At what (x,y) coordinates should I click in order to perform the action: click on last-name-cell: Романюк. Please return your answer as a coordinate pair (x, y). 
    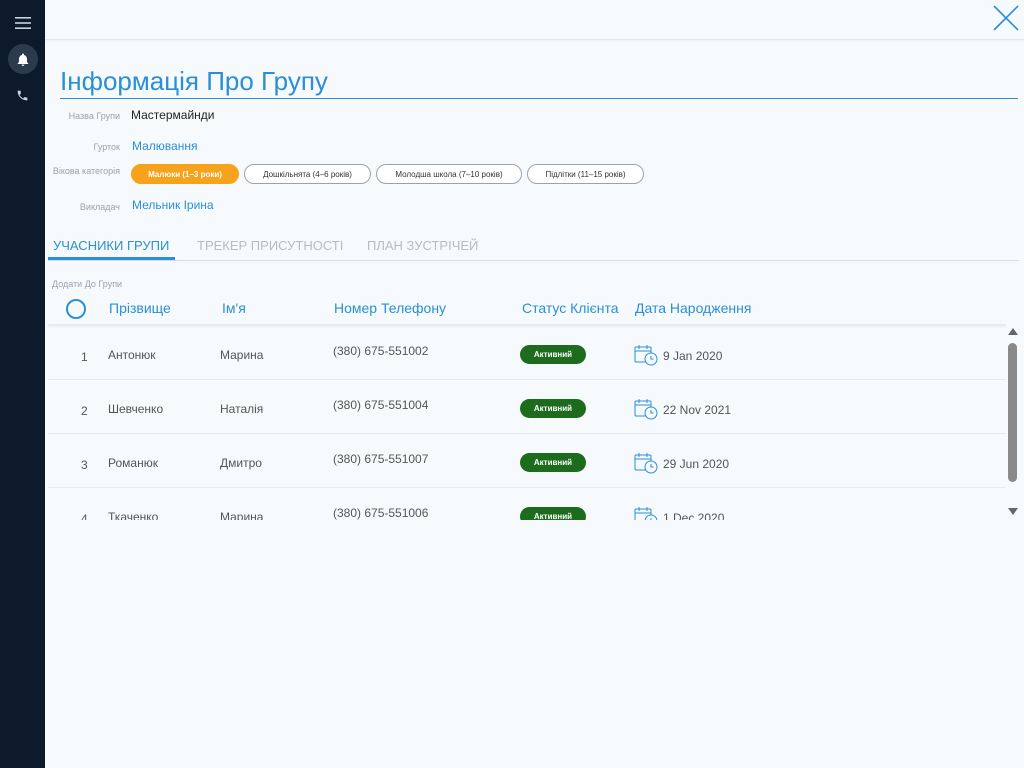
    Looking at the image, I should click on (133, 463).